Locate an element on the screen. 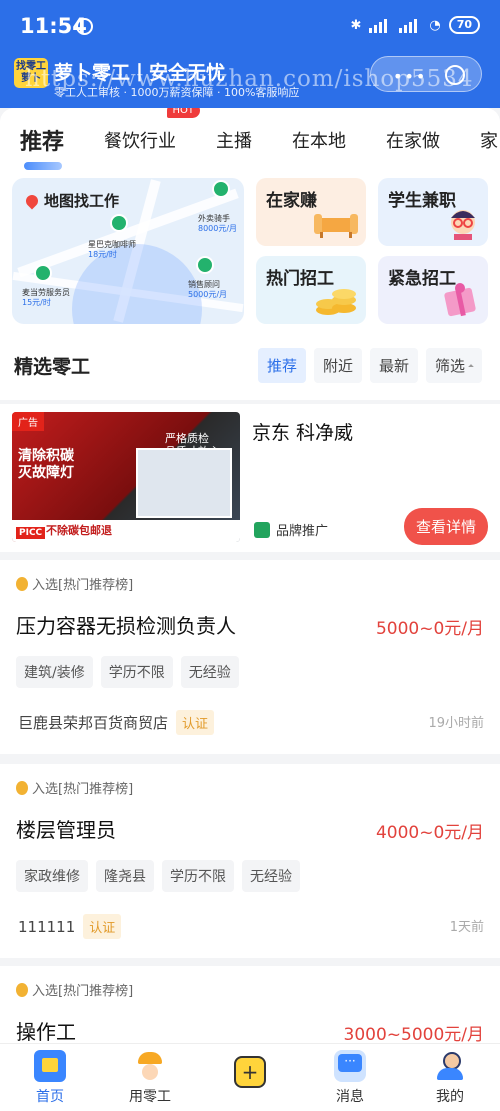 Image resolution: width=500 pixels, height=1111 pixels. filter-bar: 推荐 附近 最新 筛选 is located at coordinates (369, 365).